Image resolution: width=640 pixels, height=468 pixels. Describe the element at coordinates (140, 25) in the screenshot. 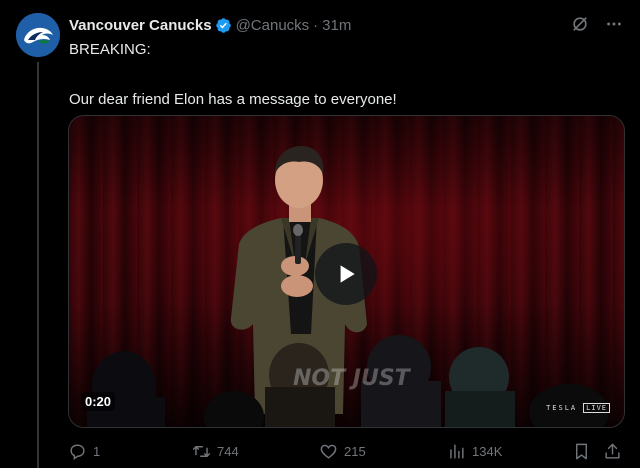

I see `author-display-name: Vancouver Canucks` at that location.